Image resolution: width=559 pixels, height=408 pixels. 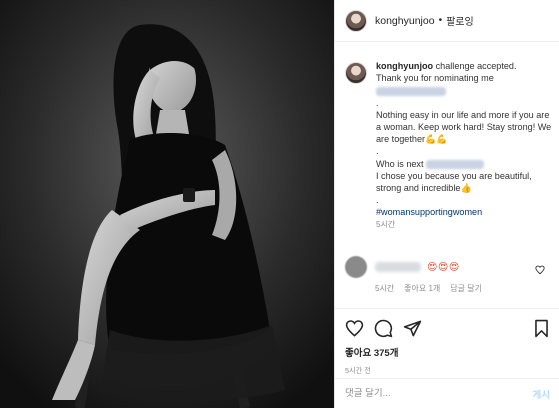 What do you see at coordinates (356, 73) in the screenshot?
I see `caption-author-avatar` at bounding box center [356, 73].